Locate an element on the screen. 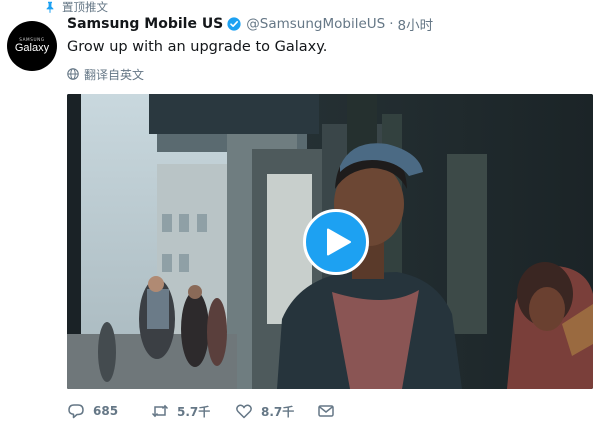 The width and height of the screenshot is (600, 427). translate-link: 翻译自英文 is located at coordinates (105, 74).